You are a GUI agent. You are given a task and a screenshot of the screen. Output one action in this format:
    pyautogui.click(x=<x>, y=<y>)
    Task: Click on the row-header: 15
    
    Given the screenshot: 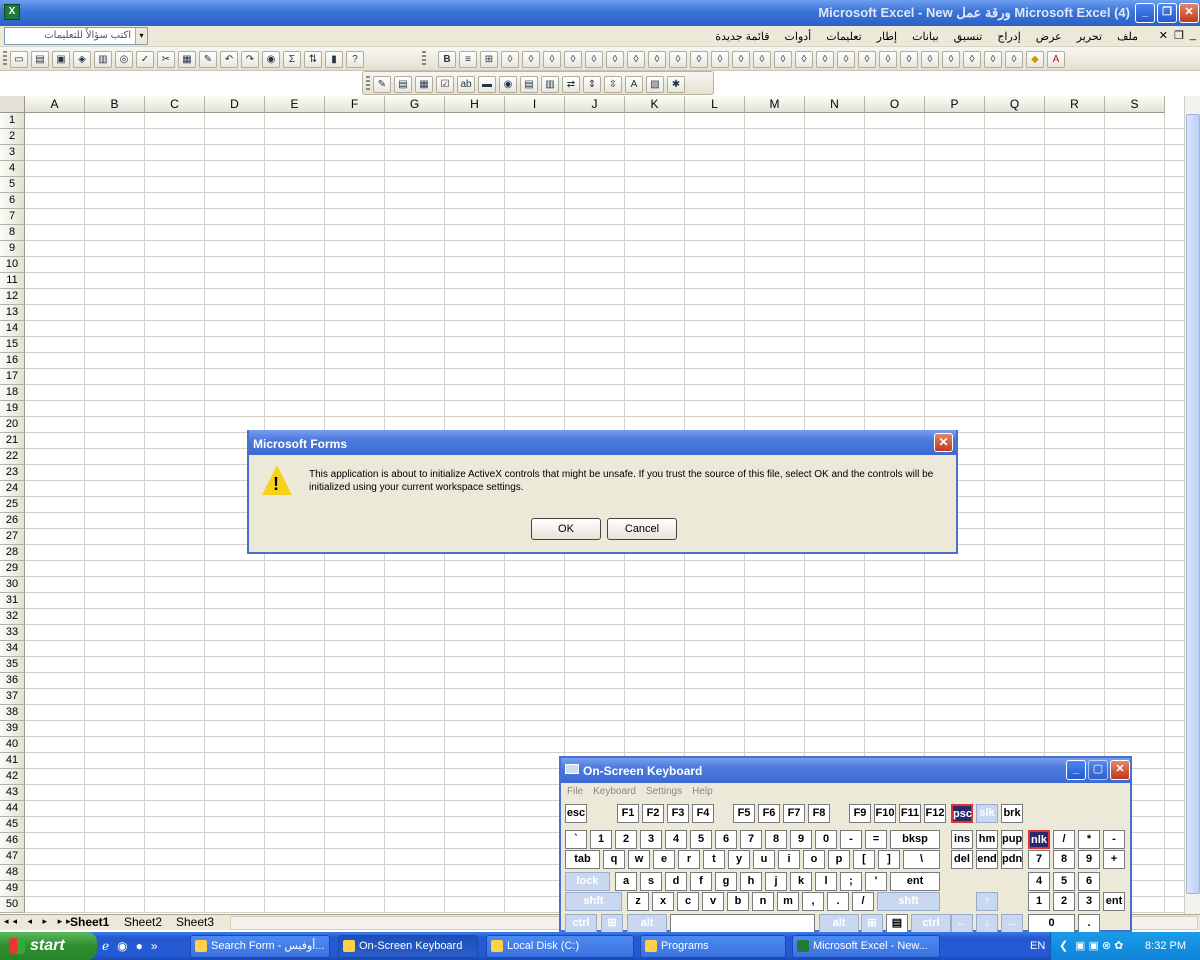 What is the action you would take?
    pyautogui.click(x=12, y=345)
    